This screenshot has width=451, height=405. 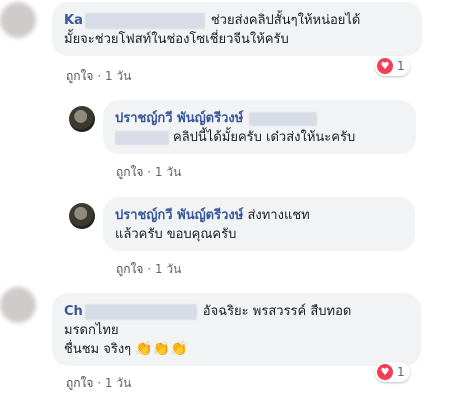 I want to click on comment-text: มรดกไทย, so click(x=91, y=330).